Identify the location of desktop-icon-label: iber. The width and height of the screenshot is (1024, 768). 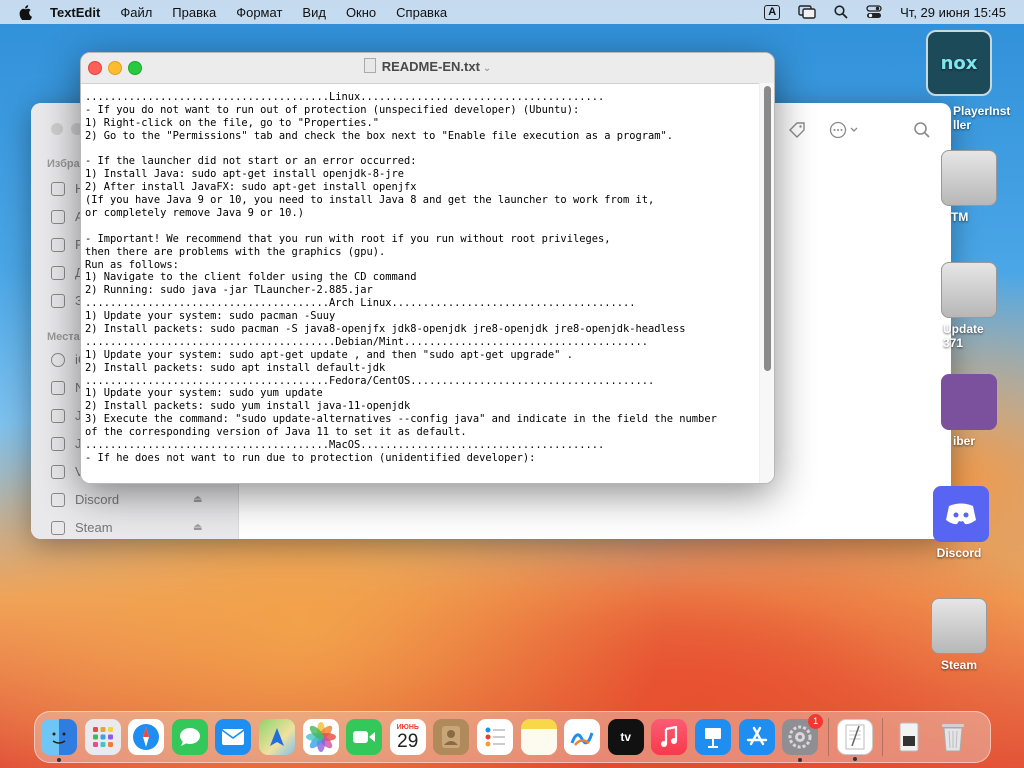
(964, 441).